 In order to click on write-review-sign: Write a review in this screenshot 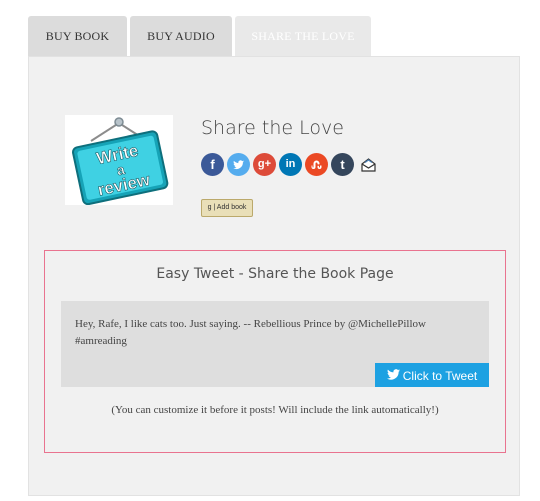, I will do `click(120, 161)`.